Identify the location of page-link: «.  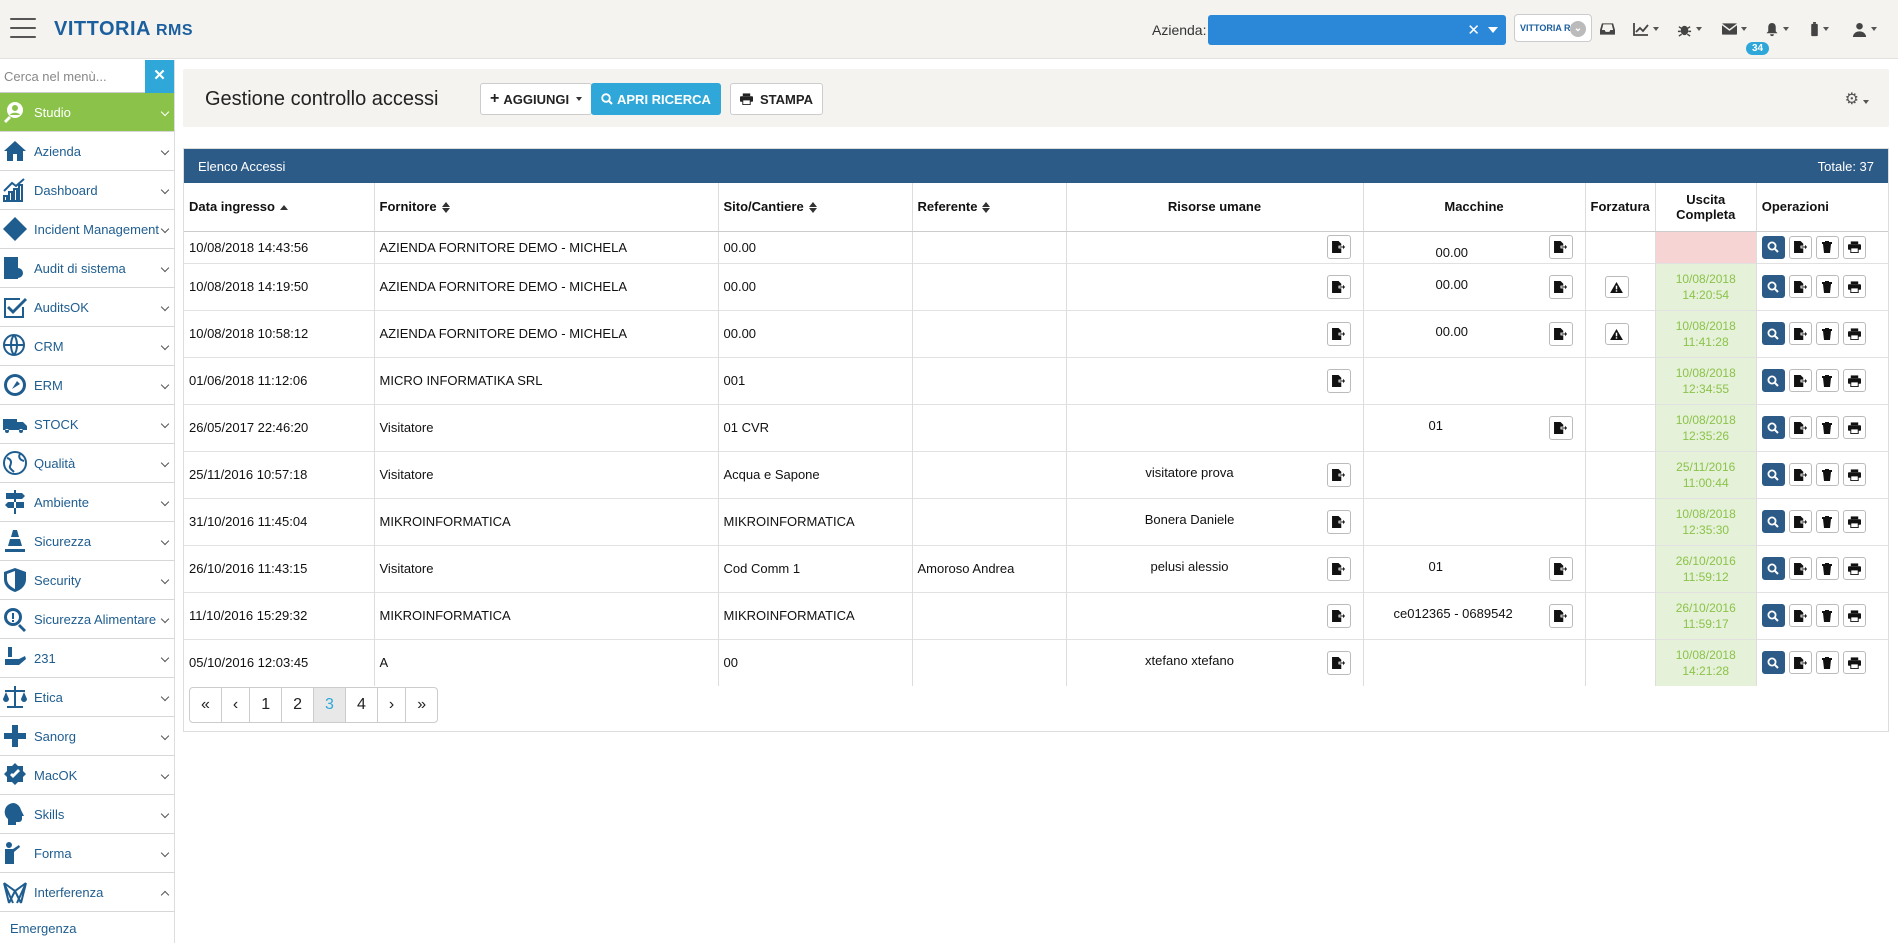
(206, 705).